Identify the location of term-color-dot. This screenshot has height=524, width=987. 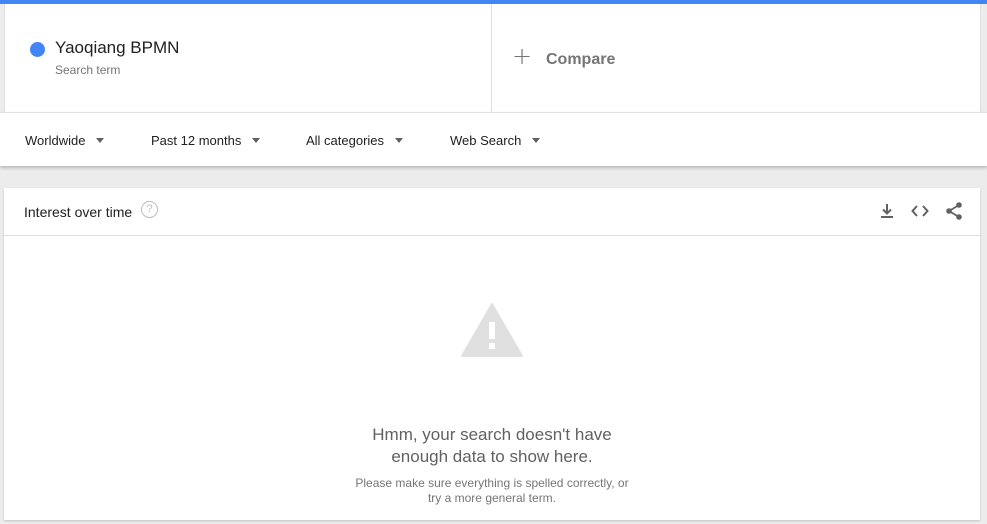
(37, 49).